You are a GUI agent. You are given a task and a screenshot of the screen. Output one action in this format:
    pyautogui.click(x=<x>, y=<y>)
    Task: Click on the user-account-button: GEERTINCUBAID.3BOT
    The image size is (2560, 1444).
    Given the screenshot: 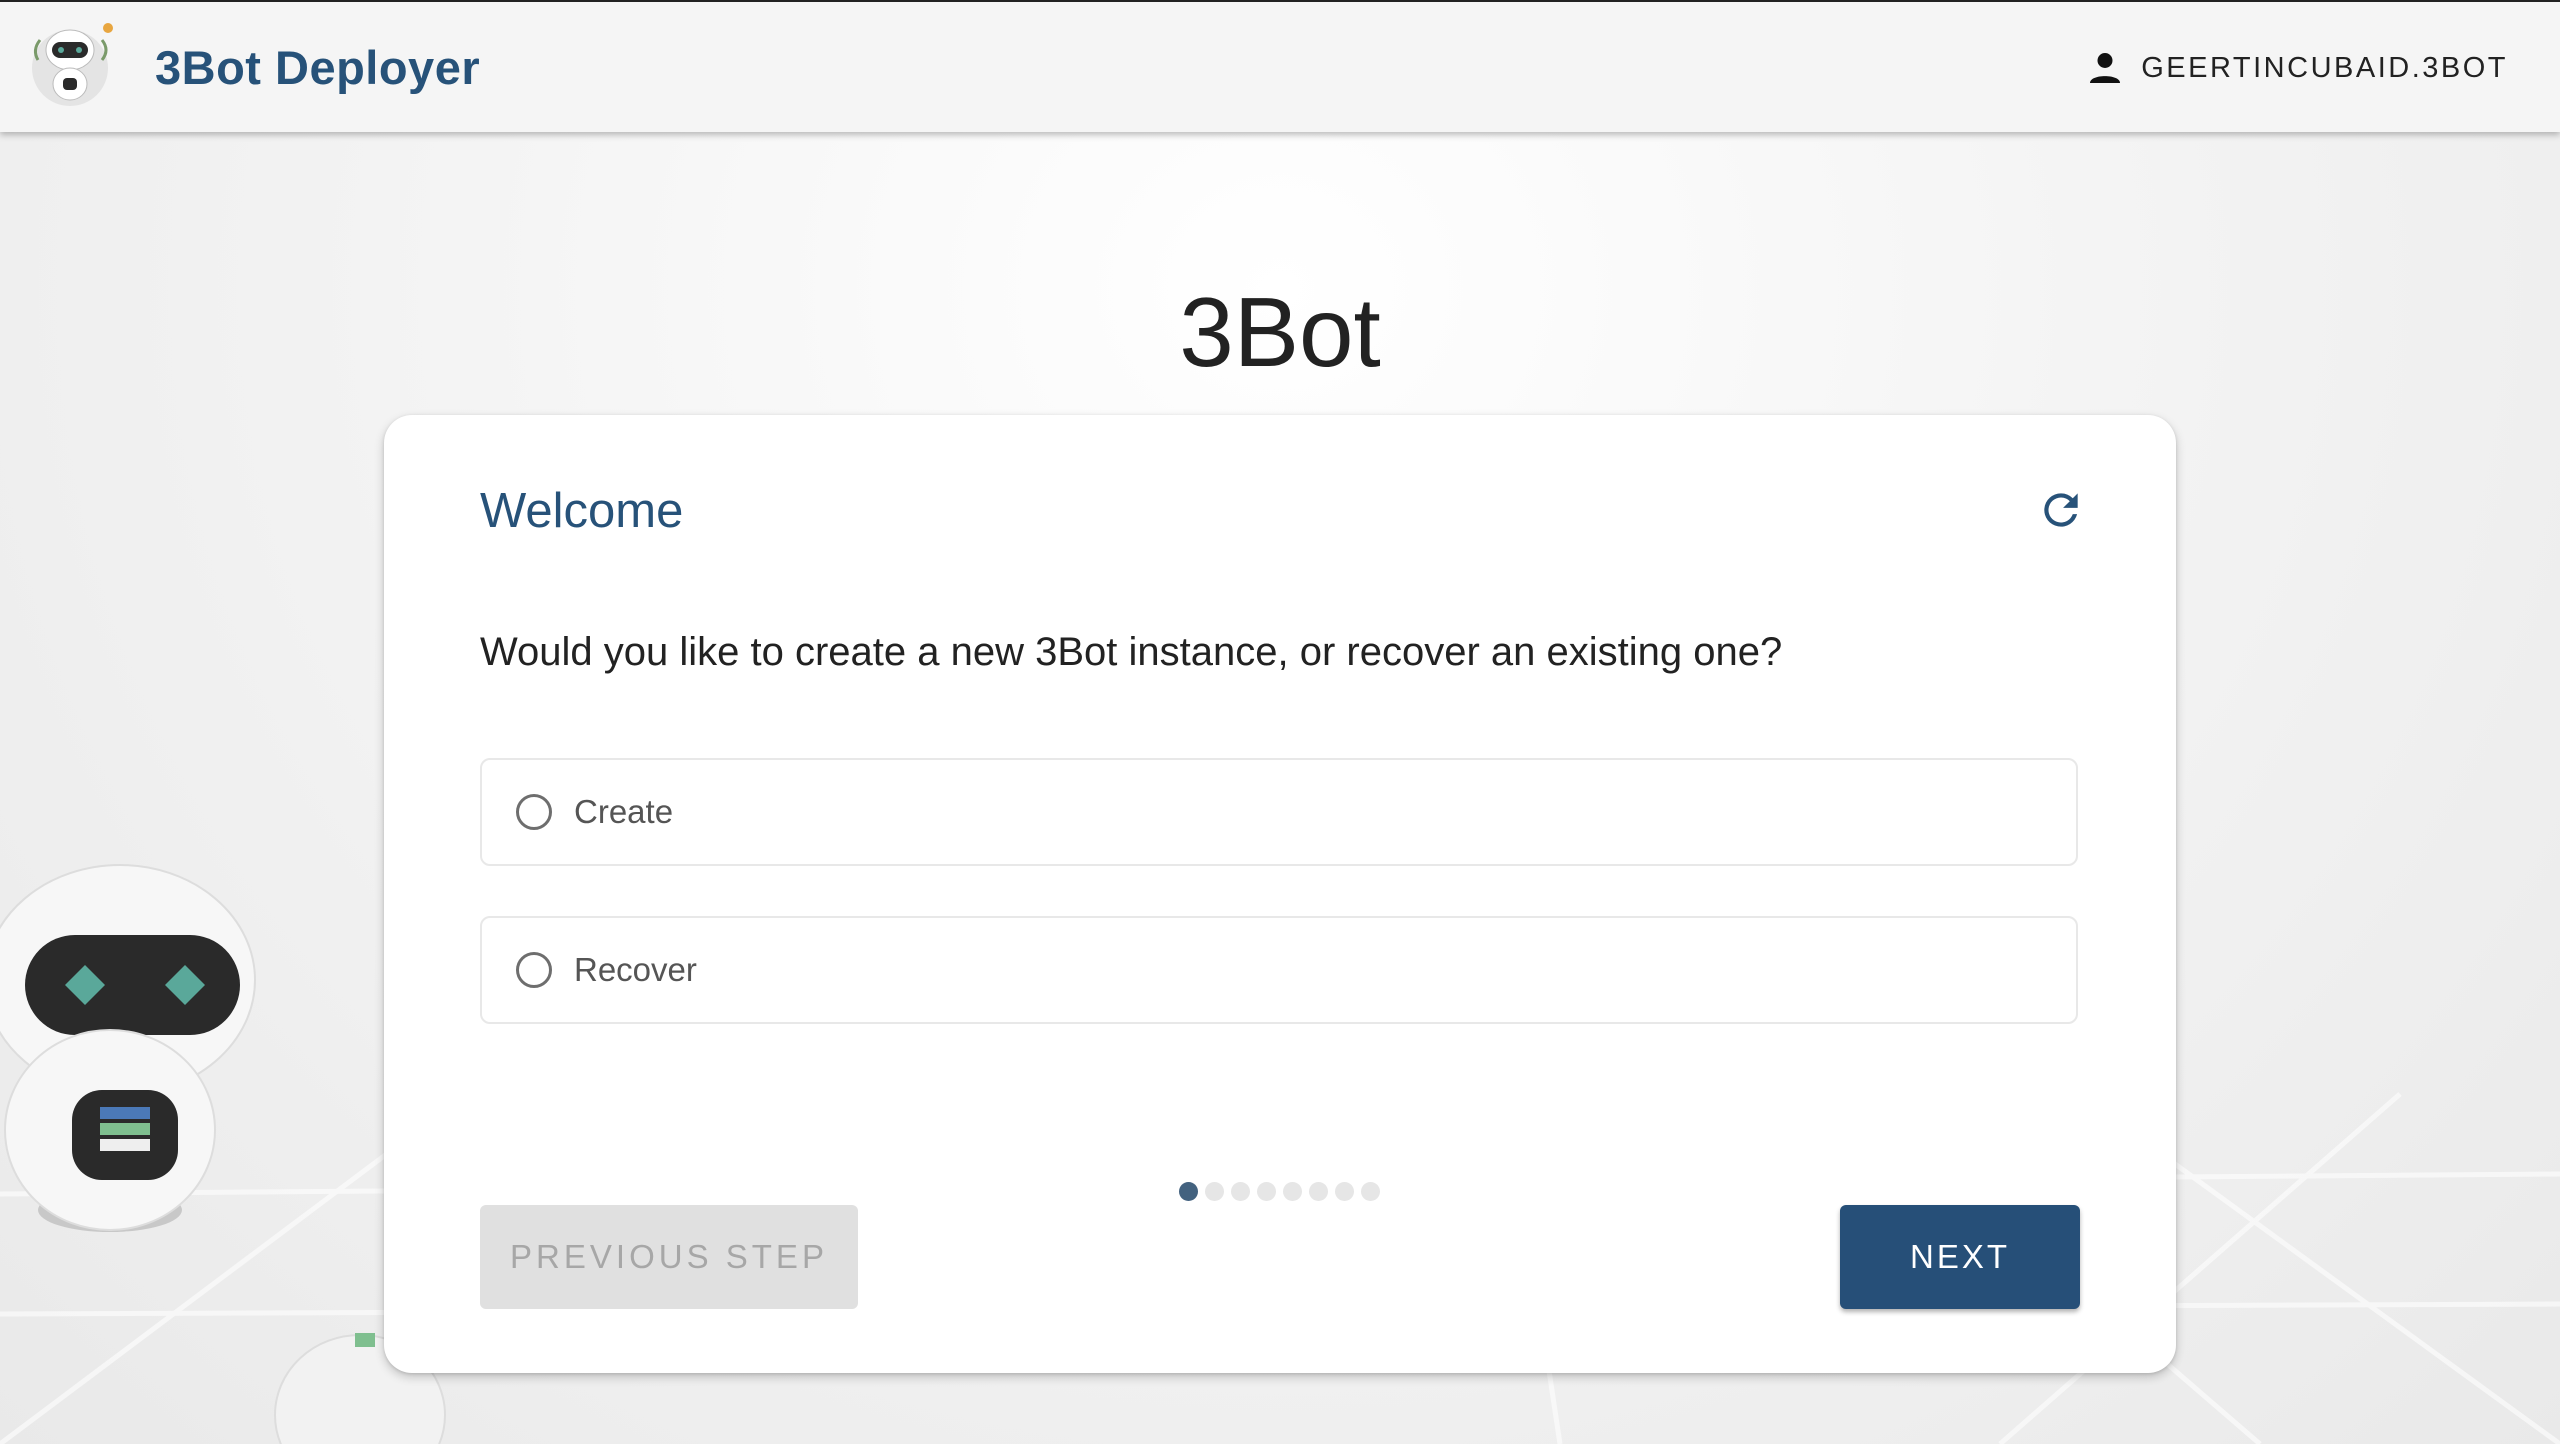 What is the action you would take?
    pyautogui.click(x=2296, y=68)
    